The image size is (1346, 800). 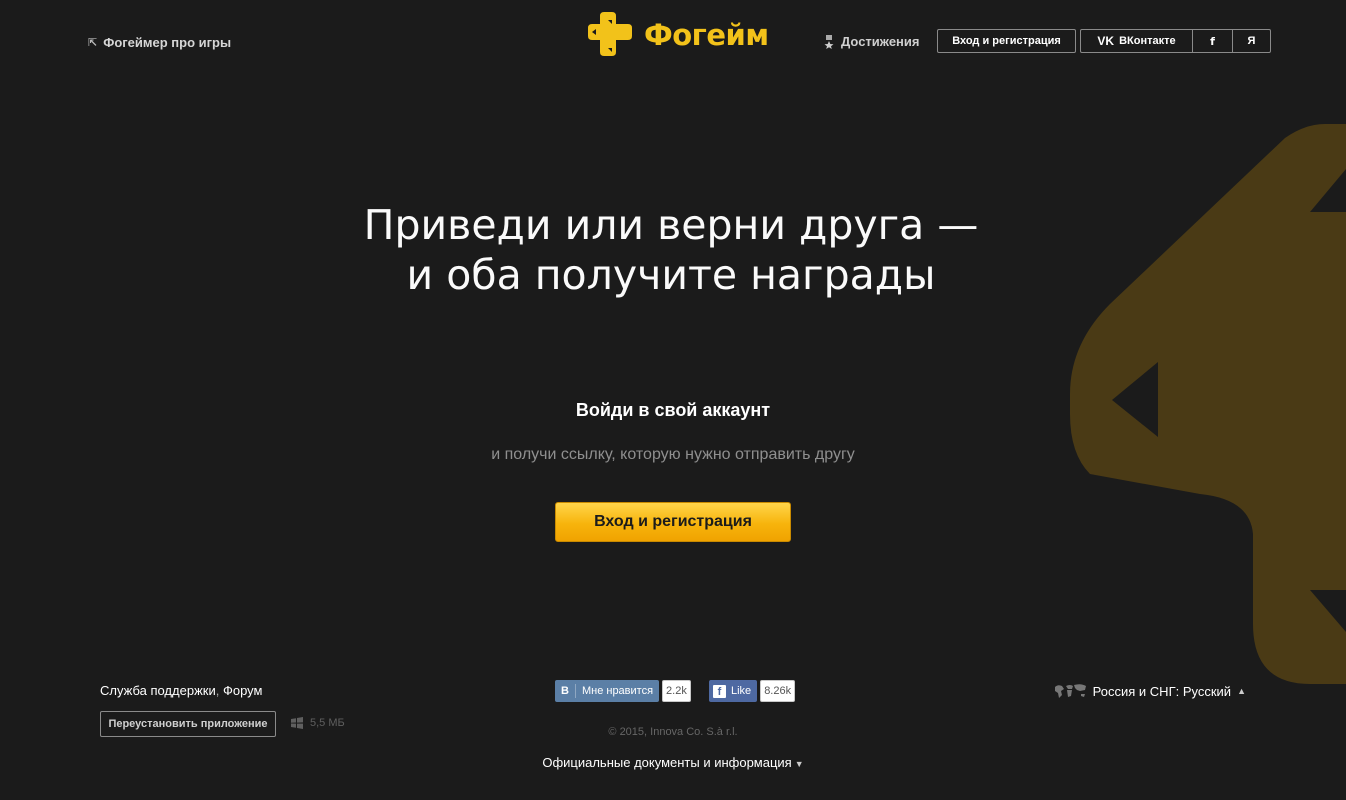 I want to click on region-selector: Россия и СНГ: Русский ▲, so click(x=1149, y=691).